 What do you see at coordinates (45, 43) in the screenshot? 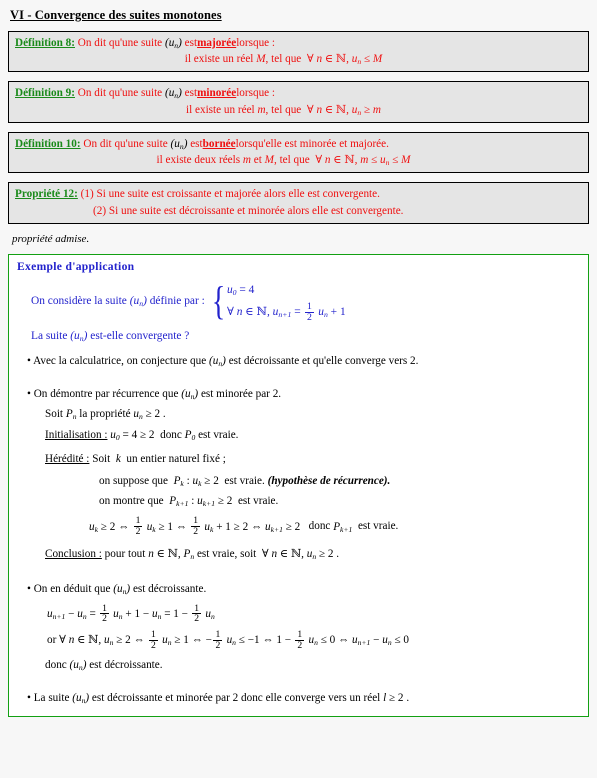
I see `definition-8-label: Définition 8:` at bounding box center [45, 43].